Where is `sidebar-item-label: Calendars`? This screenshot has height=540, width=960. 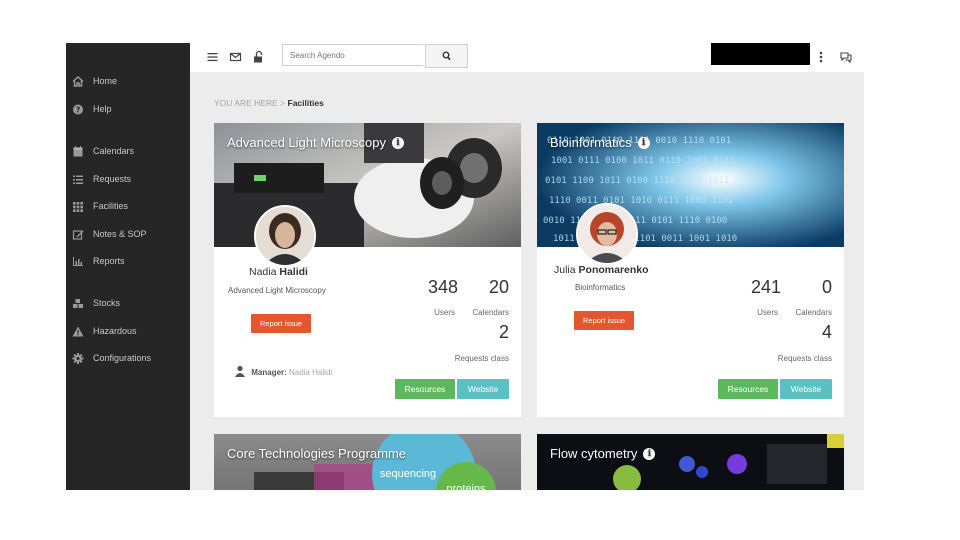
sidebar-item-label: Calendars is located at coordinates (114, 151).